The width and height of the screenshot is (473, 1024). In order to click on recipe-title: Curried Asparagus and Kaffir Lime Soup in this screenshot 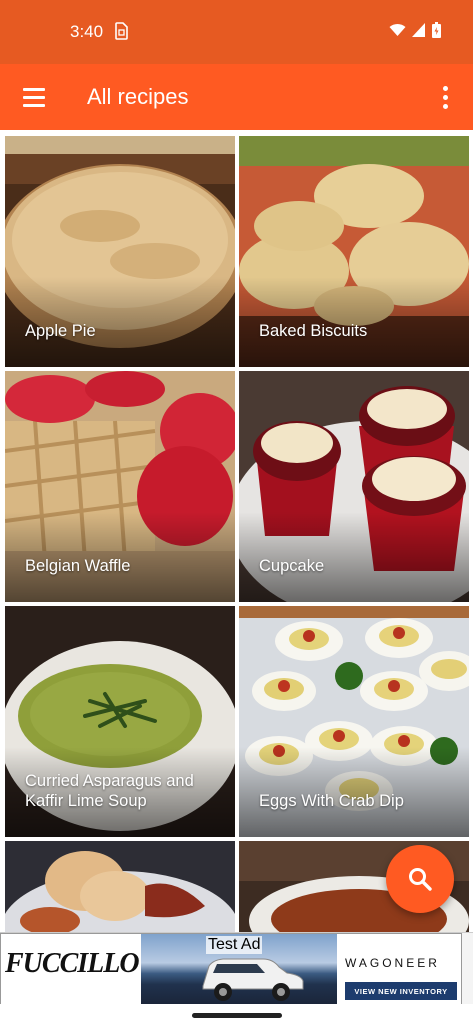, I will do `click(109, 791)`.